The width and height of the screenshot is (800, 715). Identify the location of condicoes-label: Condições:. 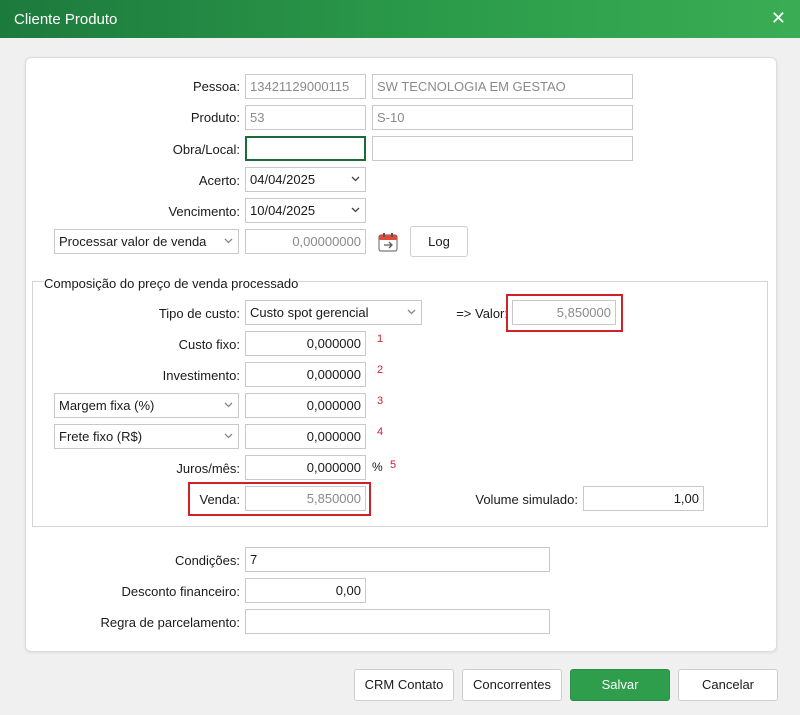
(207, 560).